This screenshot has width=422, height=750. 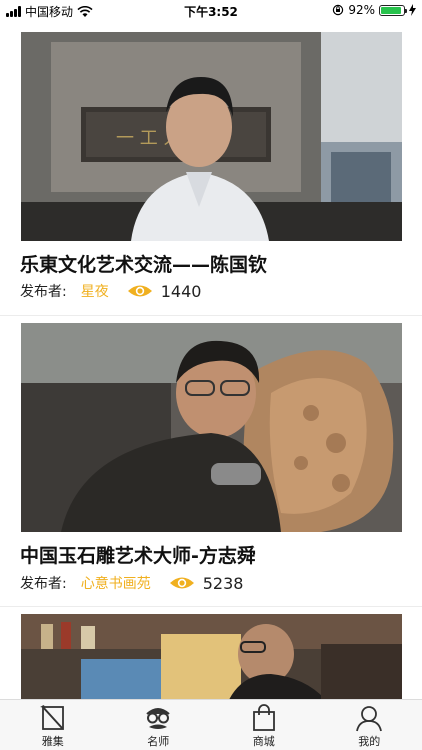 I want to click on tab-wode: 我的, so click(x=369, y=725).